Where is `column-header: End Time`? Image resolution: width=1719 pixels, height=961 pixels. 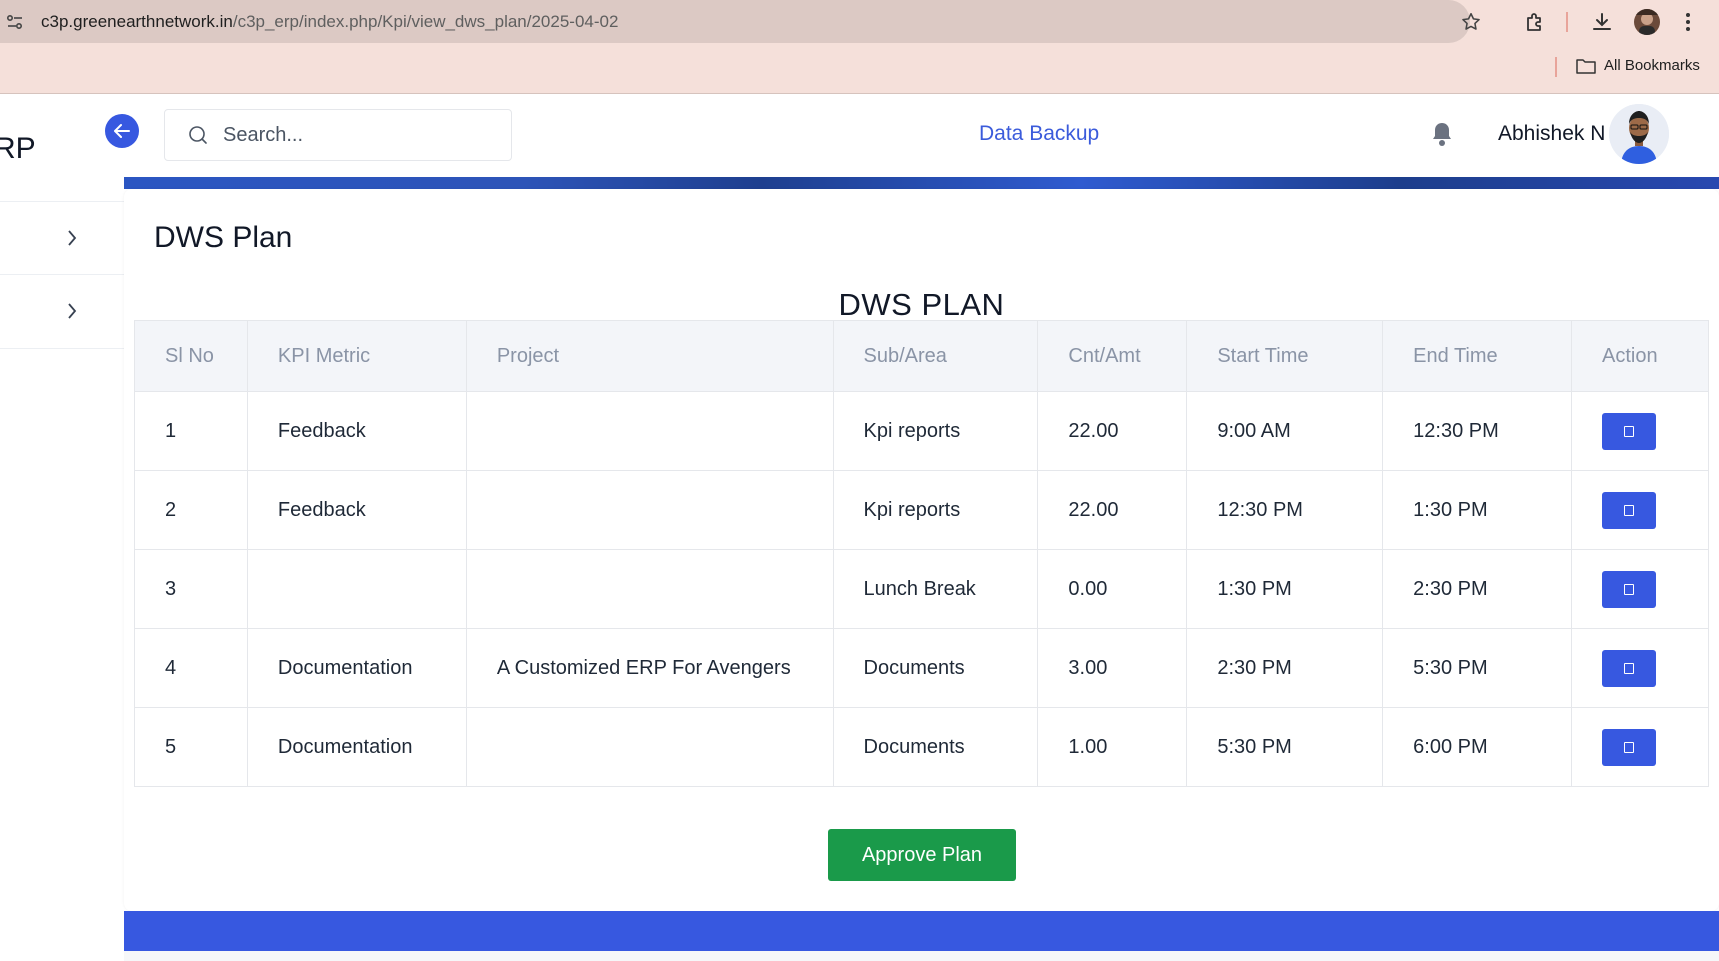
column-header: End Time is located at coordinates (1477, 356).